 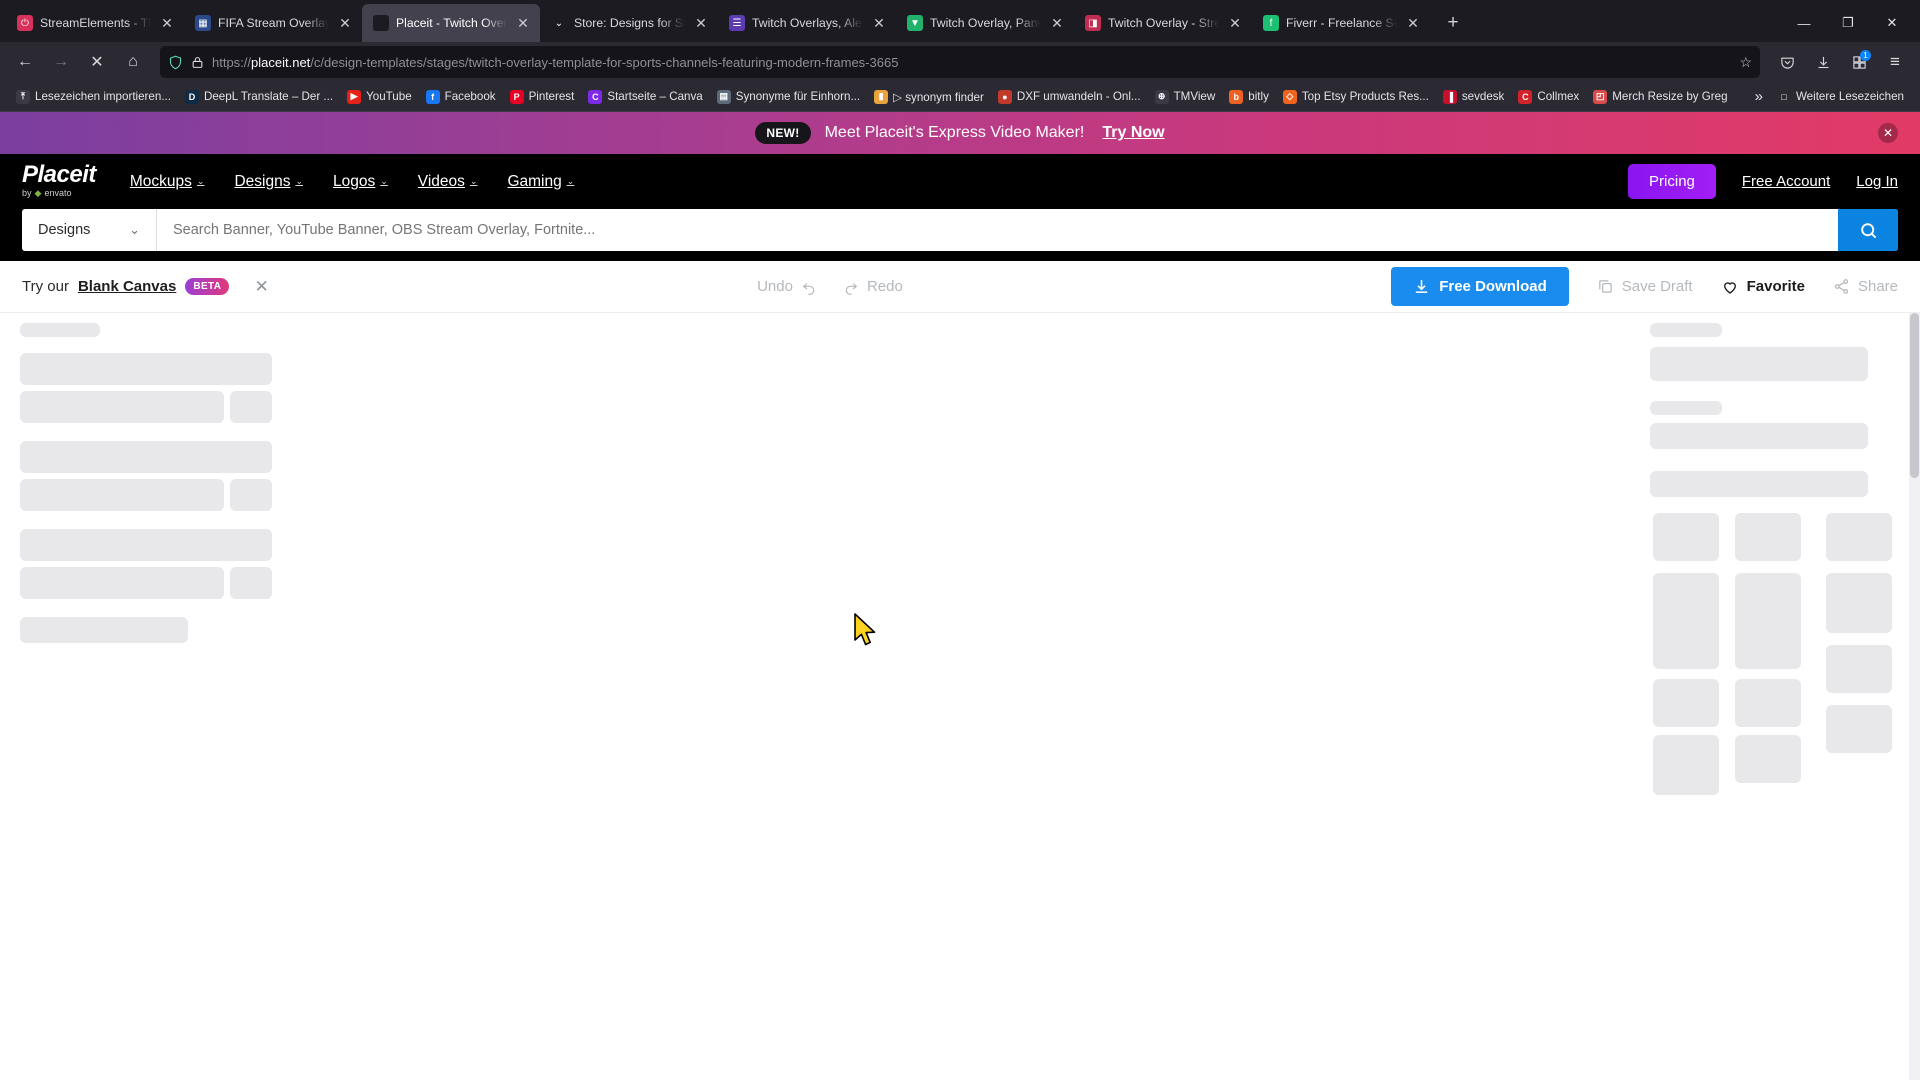 What do you see at coordinates (1729, 287) in the screenshot?
I see `heart-icon` at bounding box center [1729, 287].